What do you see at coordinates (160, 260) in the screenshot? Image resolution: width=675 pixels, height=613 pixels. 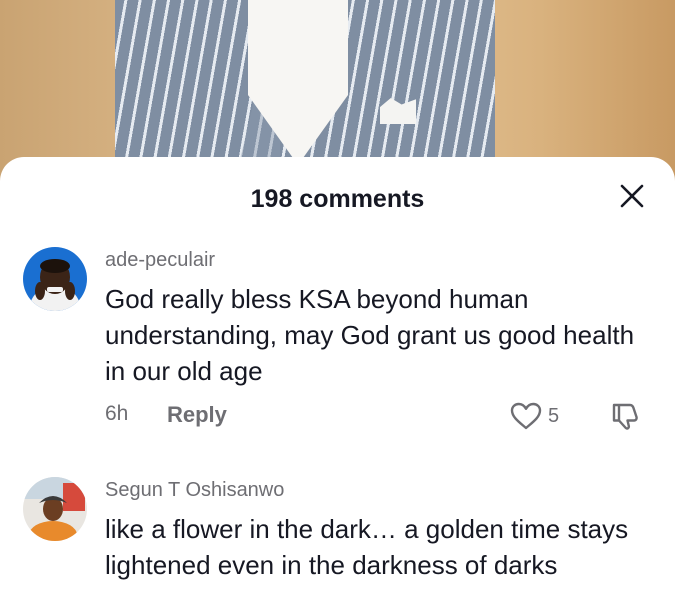 I see `comment-username: ade-peculair` at bounding box center [160, 260].